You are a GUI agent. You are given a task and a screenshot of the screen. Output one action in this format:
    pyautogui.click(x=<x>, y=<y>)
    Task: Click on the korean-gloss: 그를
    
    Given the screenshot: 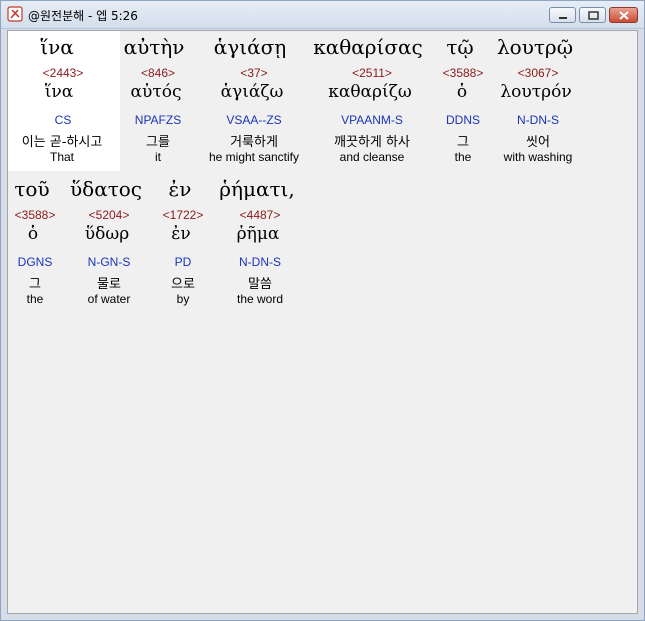 What is the action you would take?
    pyautogui.click(x=158, y=142)
    